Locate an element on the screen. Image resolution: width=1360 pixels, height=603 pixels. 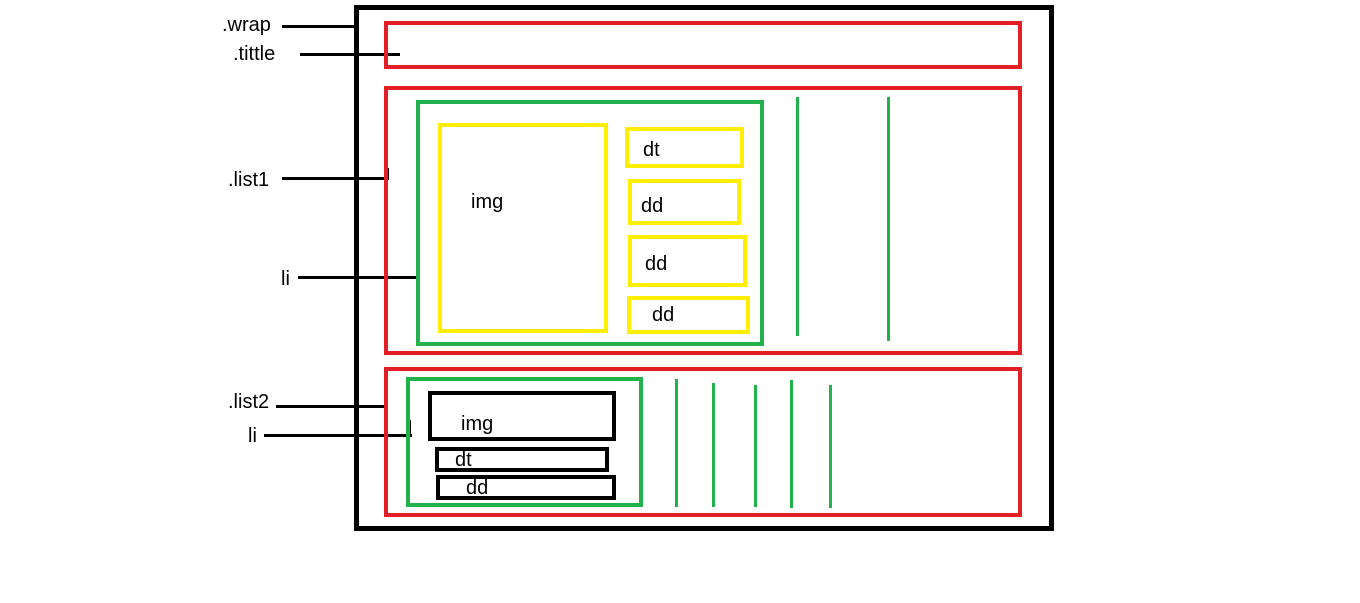
leader-wrap is located at coordinates (319, 26).